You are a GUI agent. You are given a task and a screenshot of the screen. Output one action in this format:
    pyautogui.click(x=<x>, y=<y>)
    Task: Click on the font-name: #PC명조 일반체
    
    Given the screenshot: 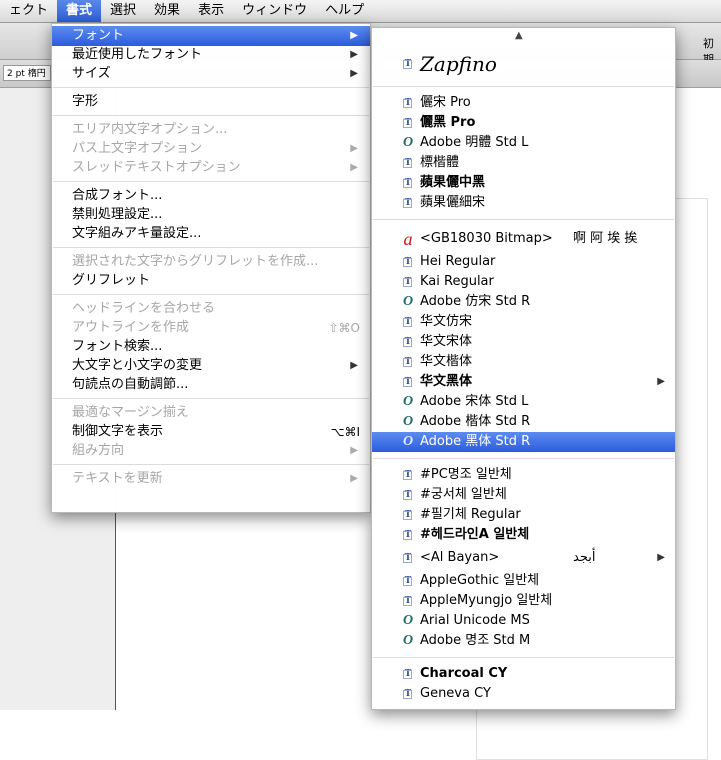 What is the action you would take?
    pyautogui.click(x=466, y=474)
    